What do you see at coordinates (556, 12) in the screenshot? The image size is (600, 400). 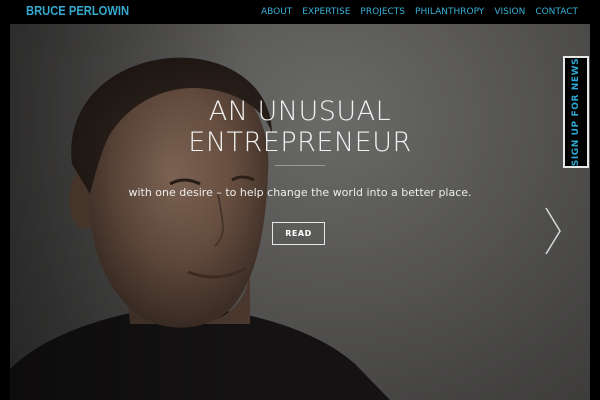 I see `nav-item-contact: CONTACT` at bounding box center [556, 12].